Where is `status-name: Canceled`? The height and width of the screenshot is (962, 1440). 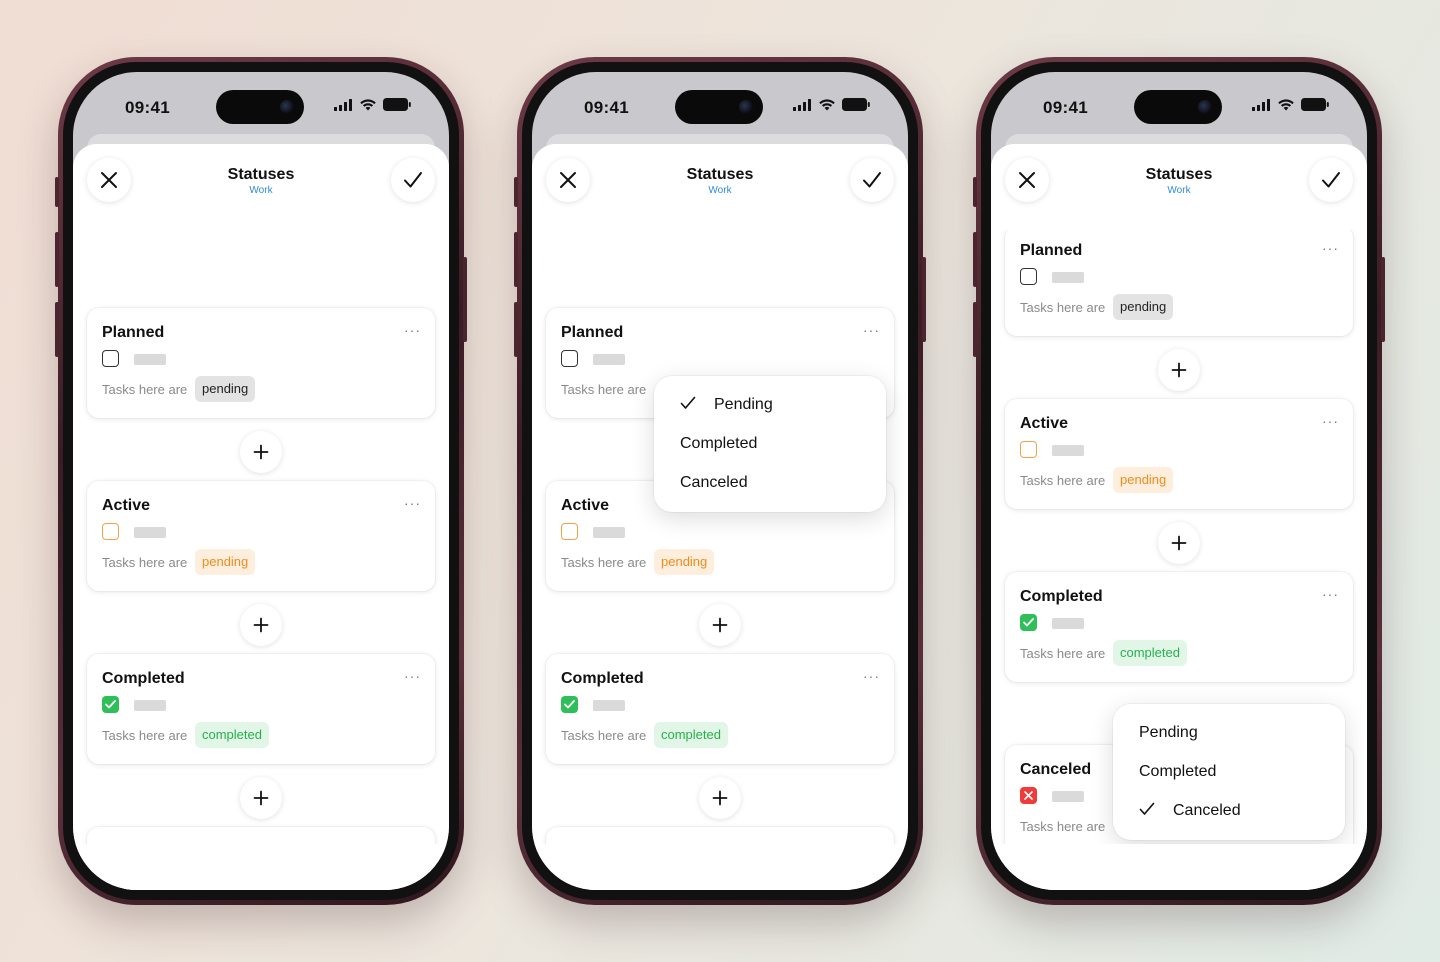
status-name: Canceled is located at coordinates (1056, 769).